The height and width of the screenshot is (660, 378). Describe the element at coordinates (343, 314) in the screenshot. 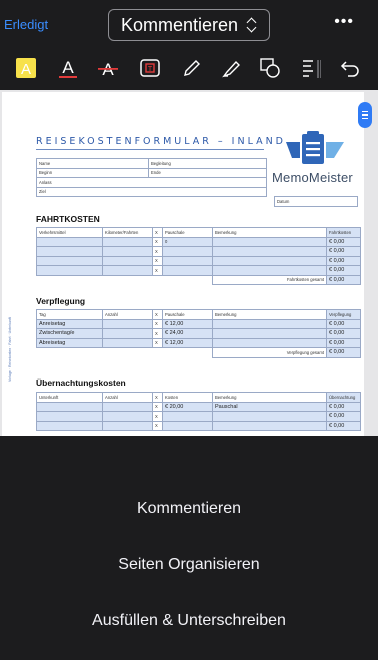

I see `col-header: Verpflegung` at that location.